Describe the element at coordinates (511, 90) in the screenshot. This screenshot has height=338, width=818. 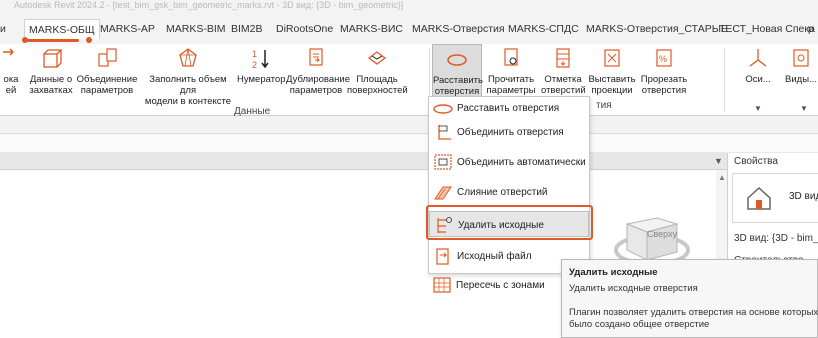
I see `ribbon-button-label: параметры` at that location.